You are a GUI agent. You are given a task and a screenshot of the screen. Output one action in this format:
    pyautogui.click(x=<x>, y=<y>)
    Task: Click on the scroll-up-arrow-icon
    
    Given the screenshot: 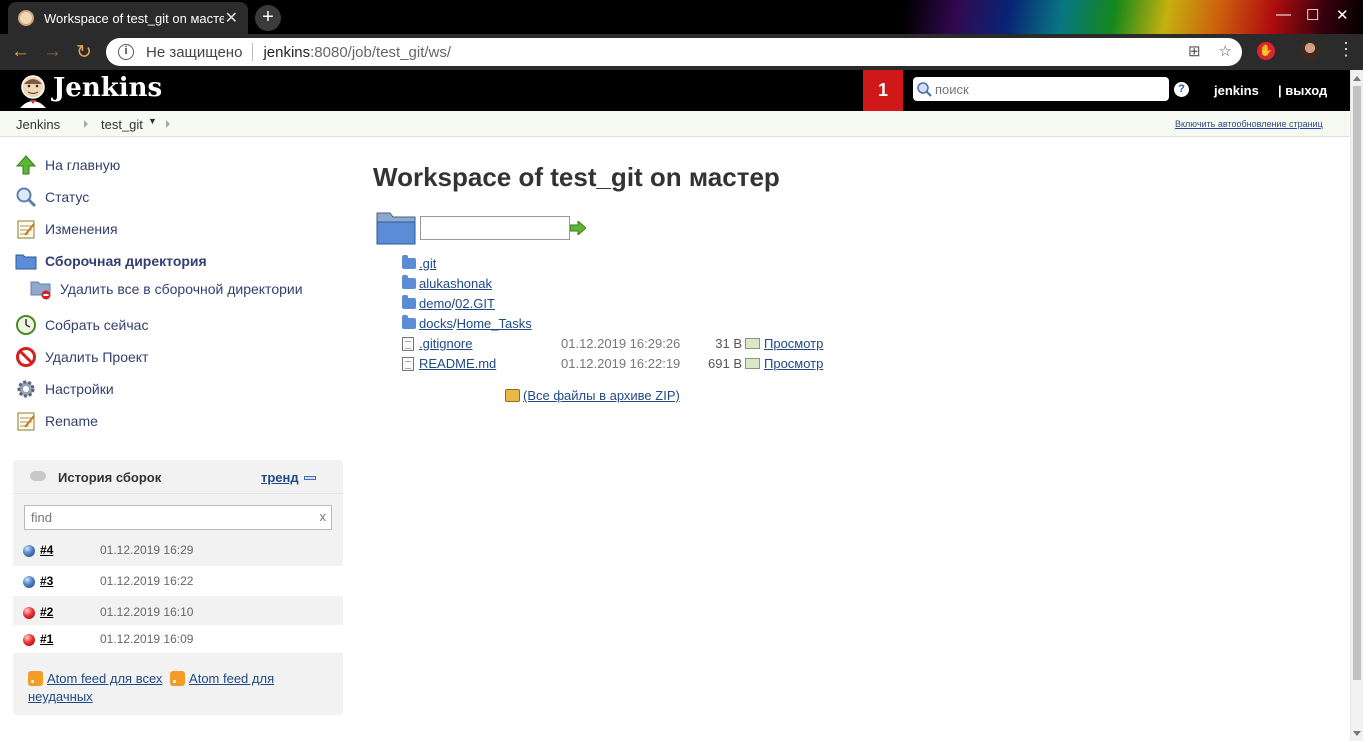 What is the action you would take?
    pyautogui.click(x=1357, y=78)
    